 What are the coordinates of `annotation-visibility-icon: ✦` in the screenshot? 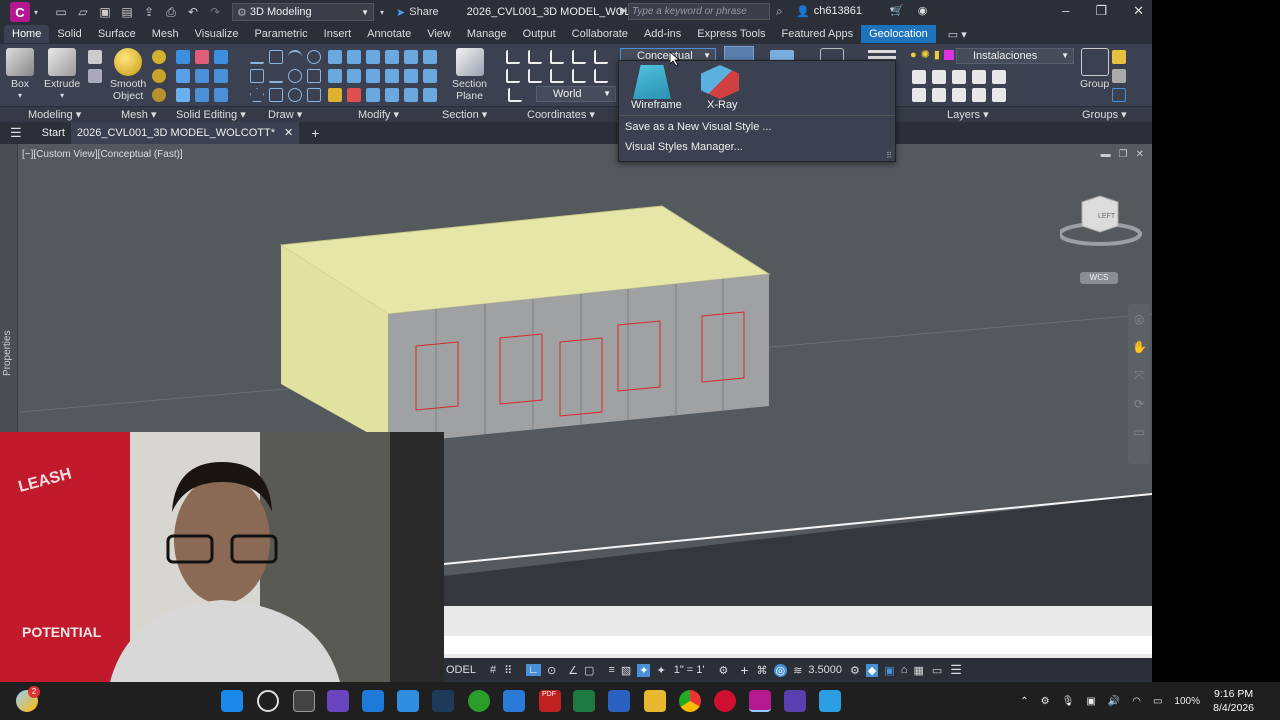 It's located at (644, 670).